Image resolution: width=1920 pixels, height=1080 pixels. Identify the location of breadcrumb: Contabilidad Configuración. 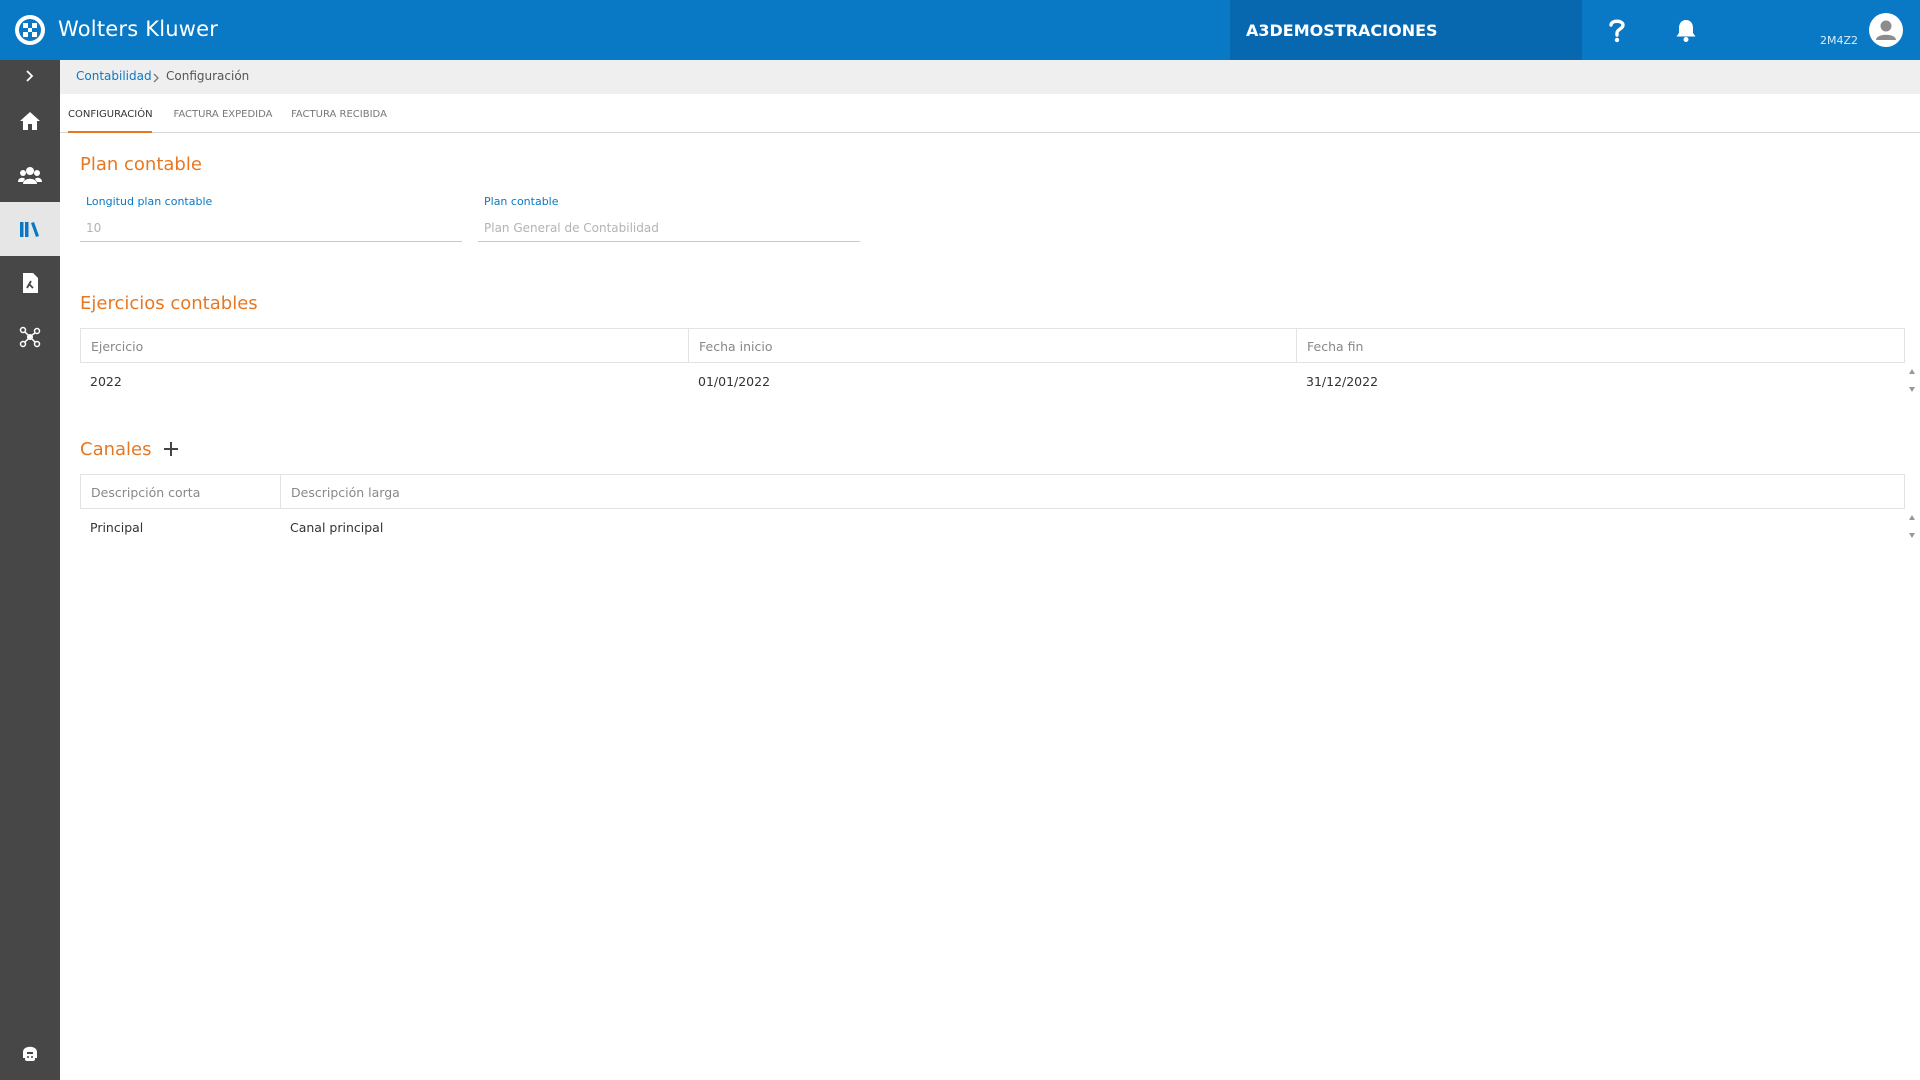
(990, 77).